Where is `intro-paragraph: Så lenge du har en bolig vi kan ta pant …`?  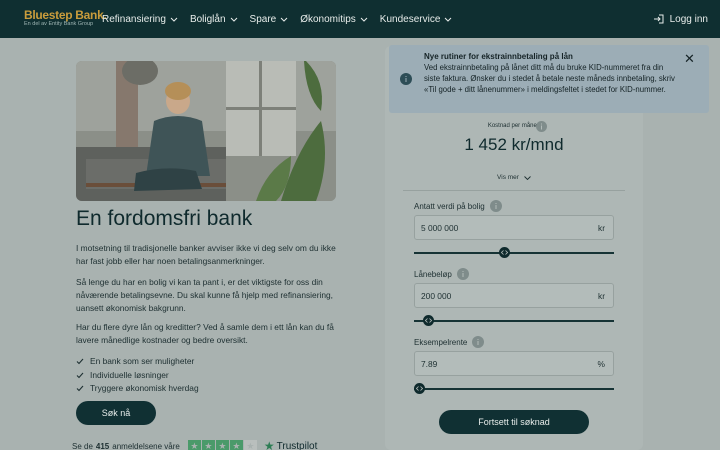 intro-paragraph: Så lenge du har en bolig vi kan ta pant … is located at coordinates (204, 295).